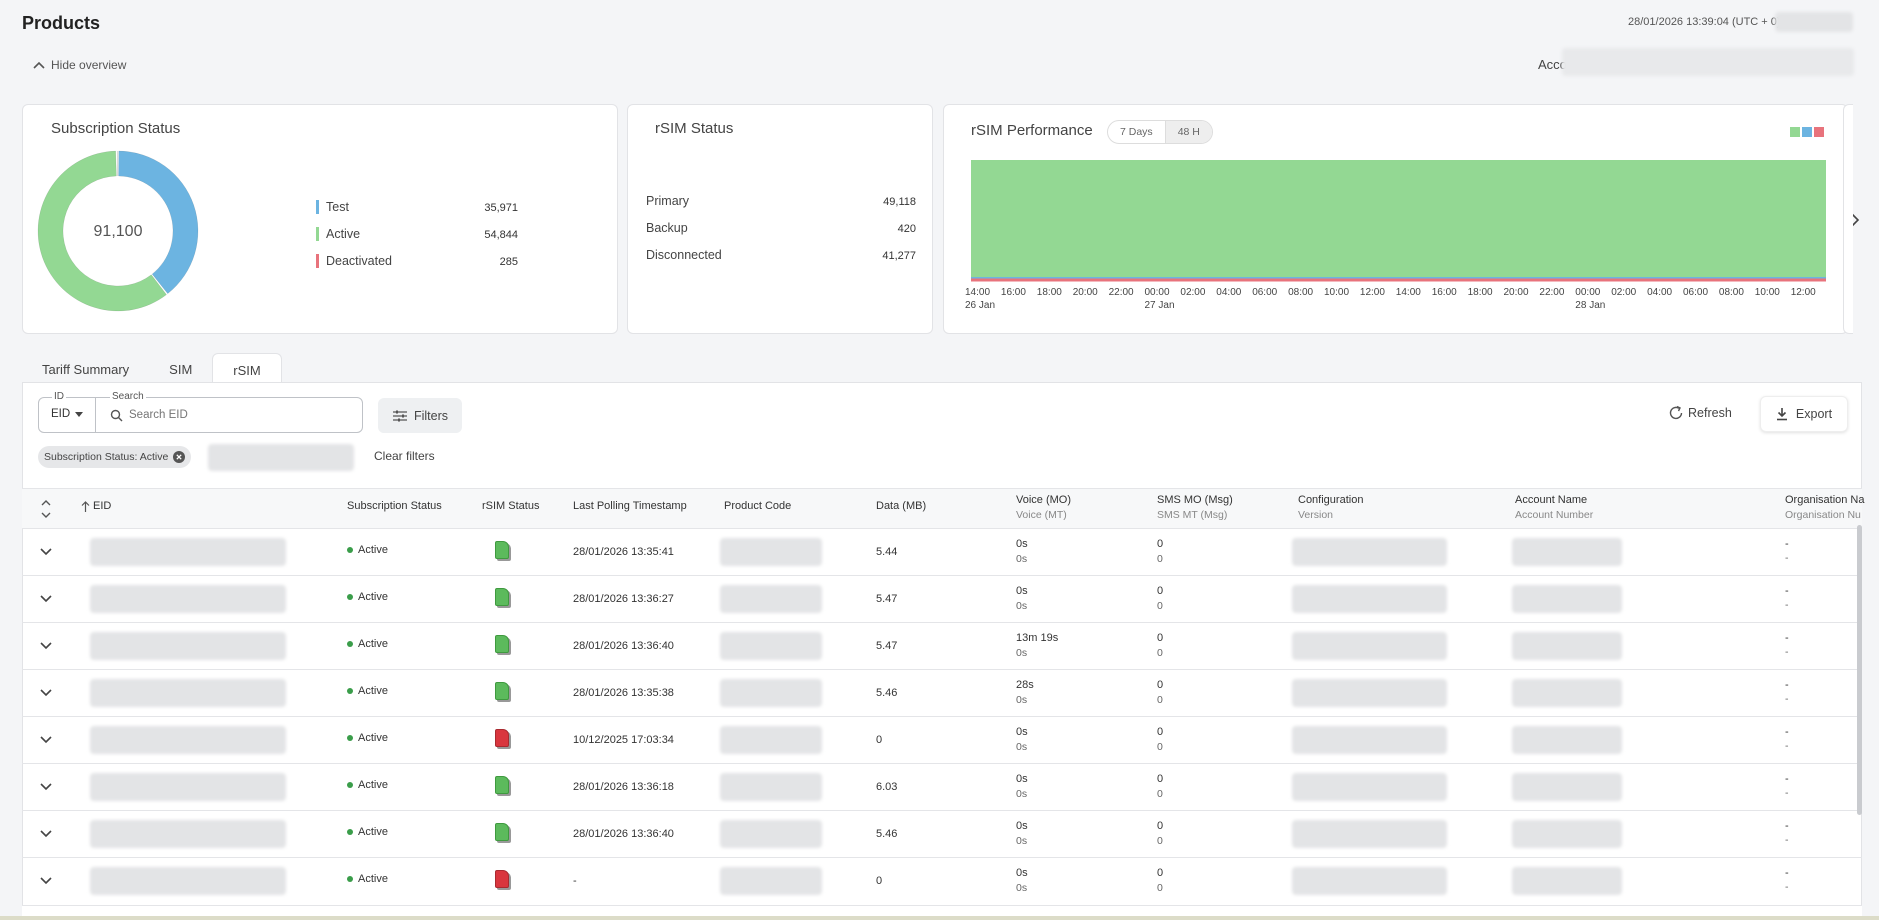 The image size is (1879, 920). What do you see at coordinates (1193, 292) in the screenshot?
I see `time-tick-label: 02:00` at bounding box center [1193, 292].